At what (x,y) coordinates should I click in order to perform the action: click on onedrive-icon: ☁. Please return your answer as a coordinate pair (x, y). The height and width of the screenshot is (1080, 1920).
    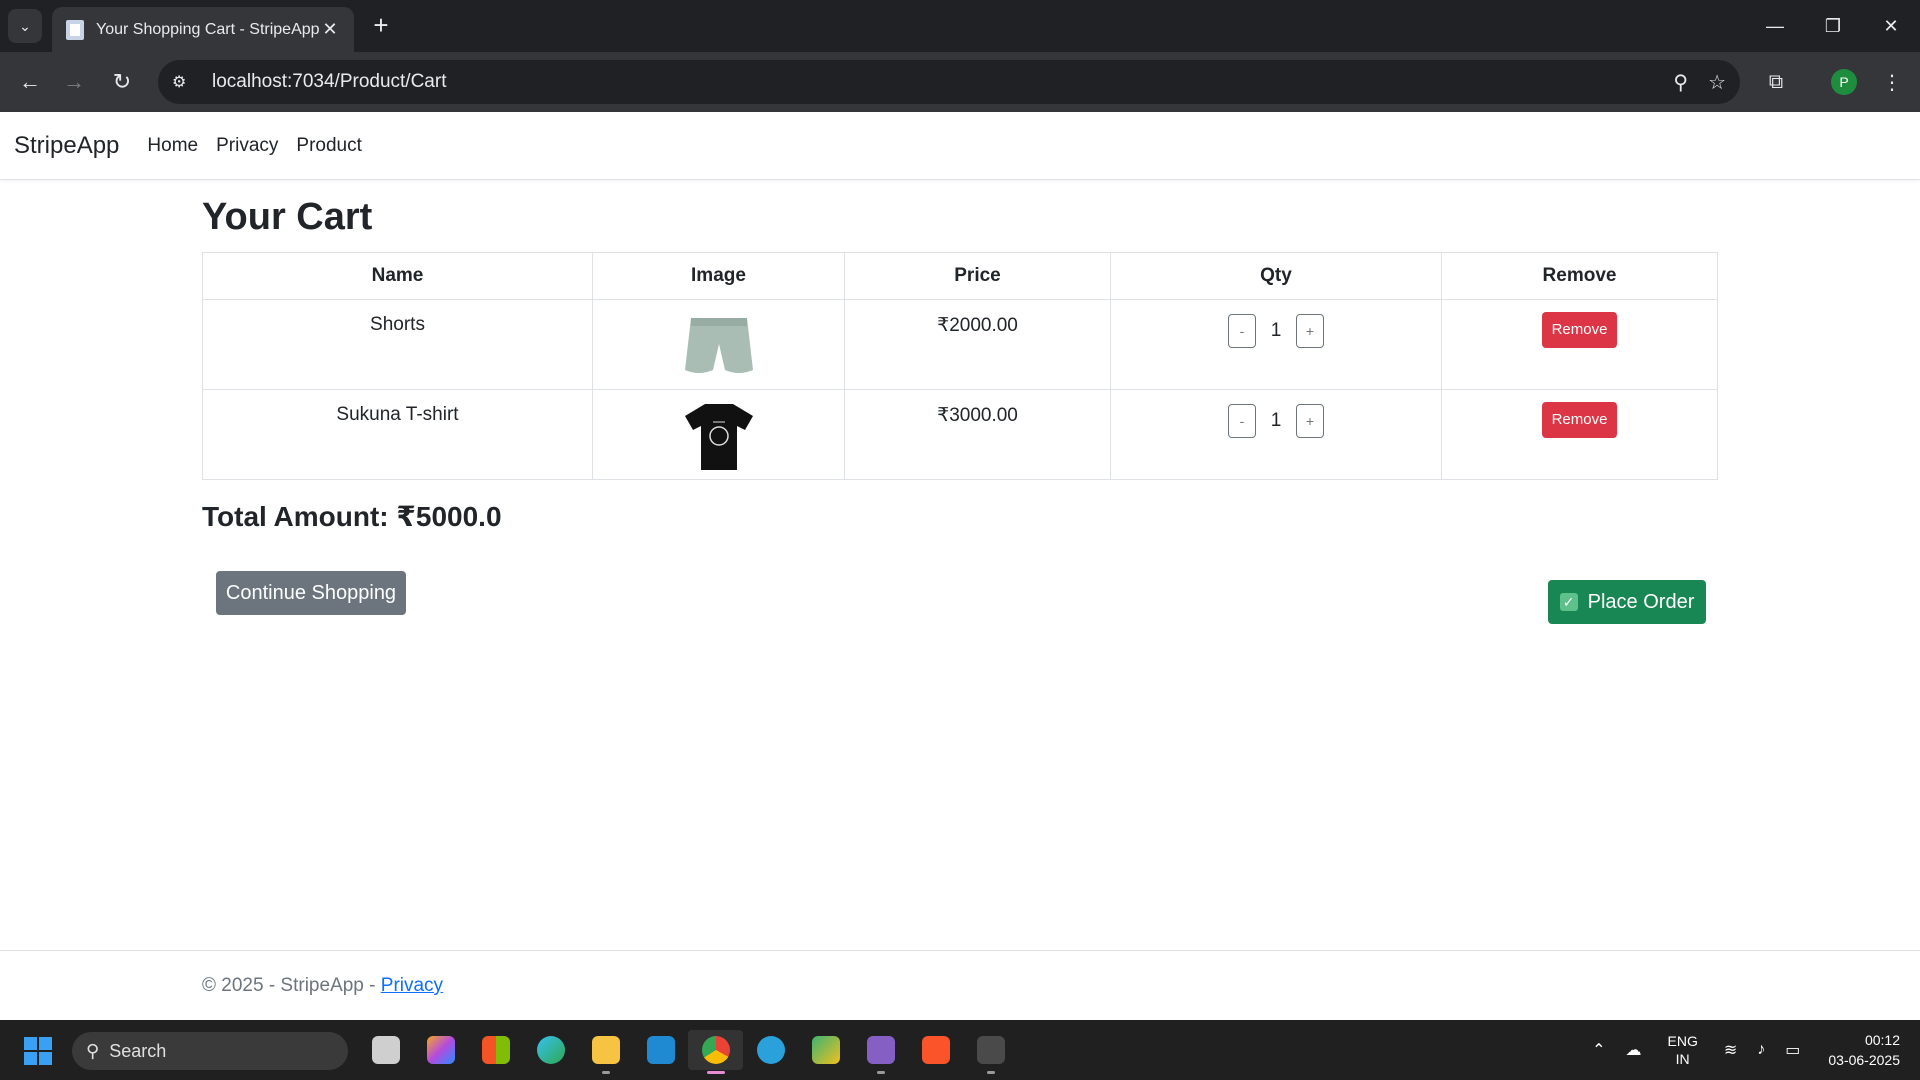
    Looking at the image, I should click on (1634, 1050).